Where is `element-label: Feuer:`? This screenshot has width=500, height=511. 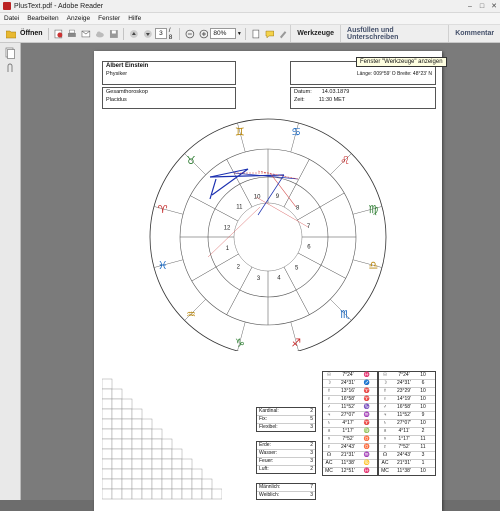
element-label: Feuer: is located at coordinates (266, 461).